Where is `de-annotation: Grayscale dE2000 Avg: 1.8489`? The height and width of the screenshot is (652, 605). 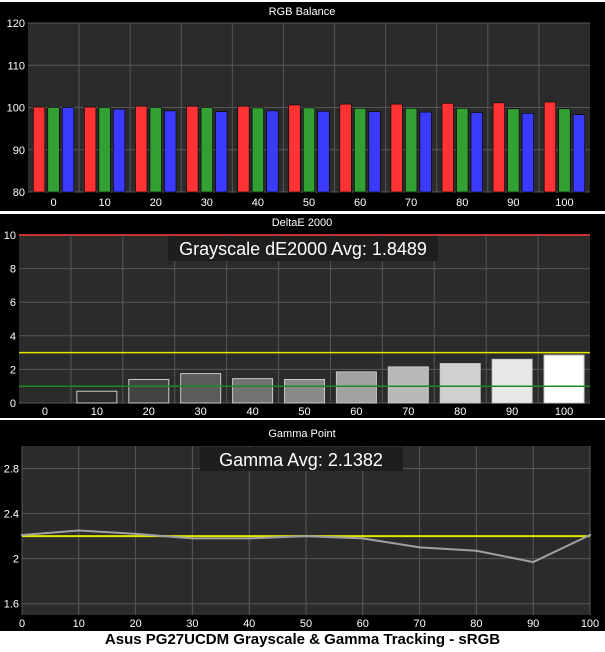 de-annotation: Grayscale dE2000 Avg: 1.8489 is located at coordinates (303, 249).